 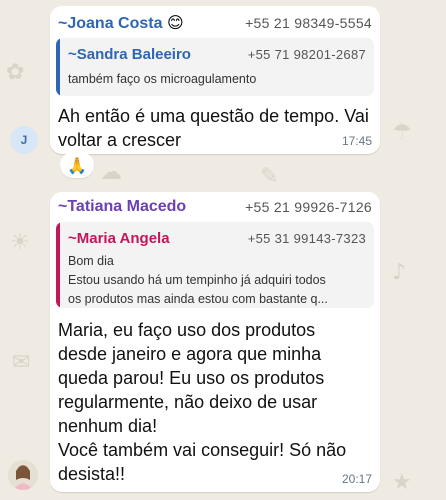 I want to click on sender-row: ~Tatiana Macedo +55 21 99926-7126, so click(x=215, y=207).